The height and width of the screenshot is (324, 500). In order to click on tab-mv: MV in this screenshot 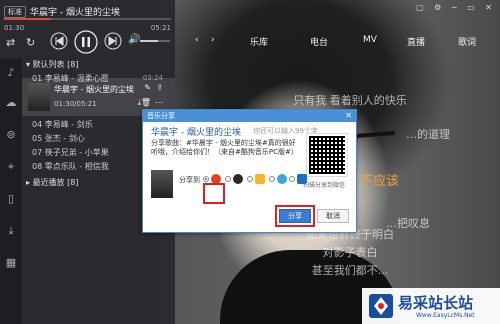, I will do `click(370, 40)`.